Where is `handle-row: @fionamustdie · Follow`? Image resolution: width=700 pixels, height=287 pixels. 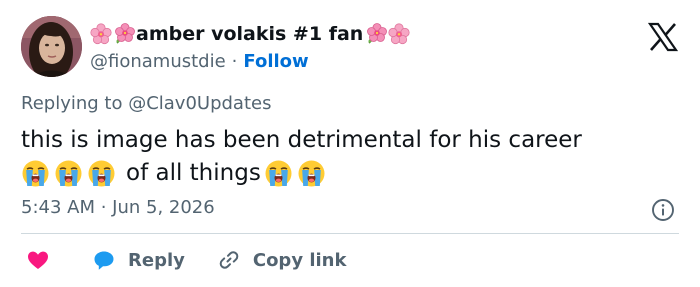
handle-row: @fionamustdie · Follow is located at coordinates (199, 61).